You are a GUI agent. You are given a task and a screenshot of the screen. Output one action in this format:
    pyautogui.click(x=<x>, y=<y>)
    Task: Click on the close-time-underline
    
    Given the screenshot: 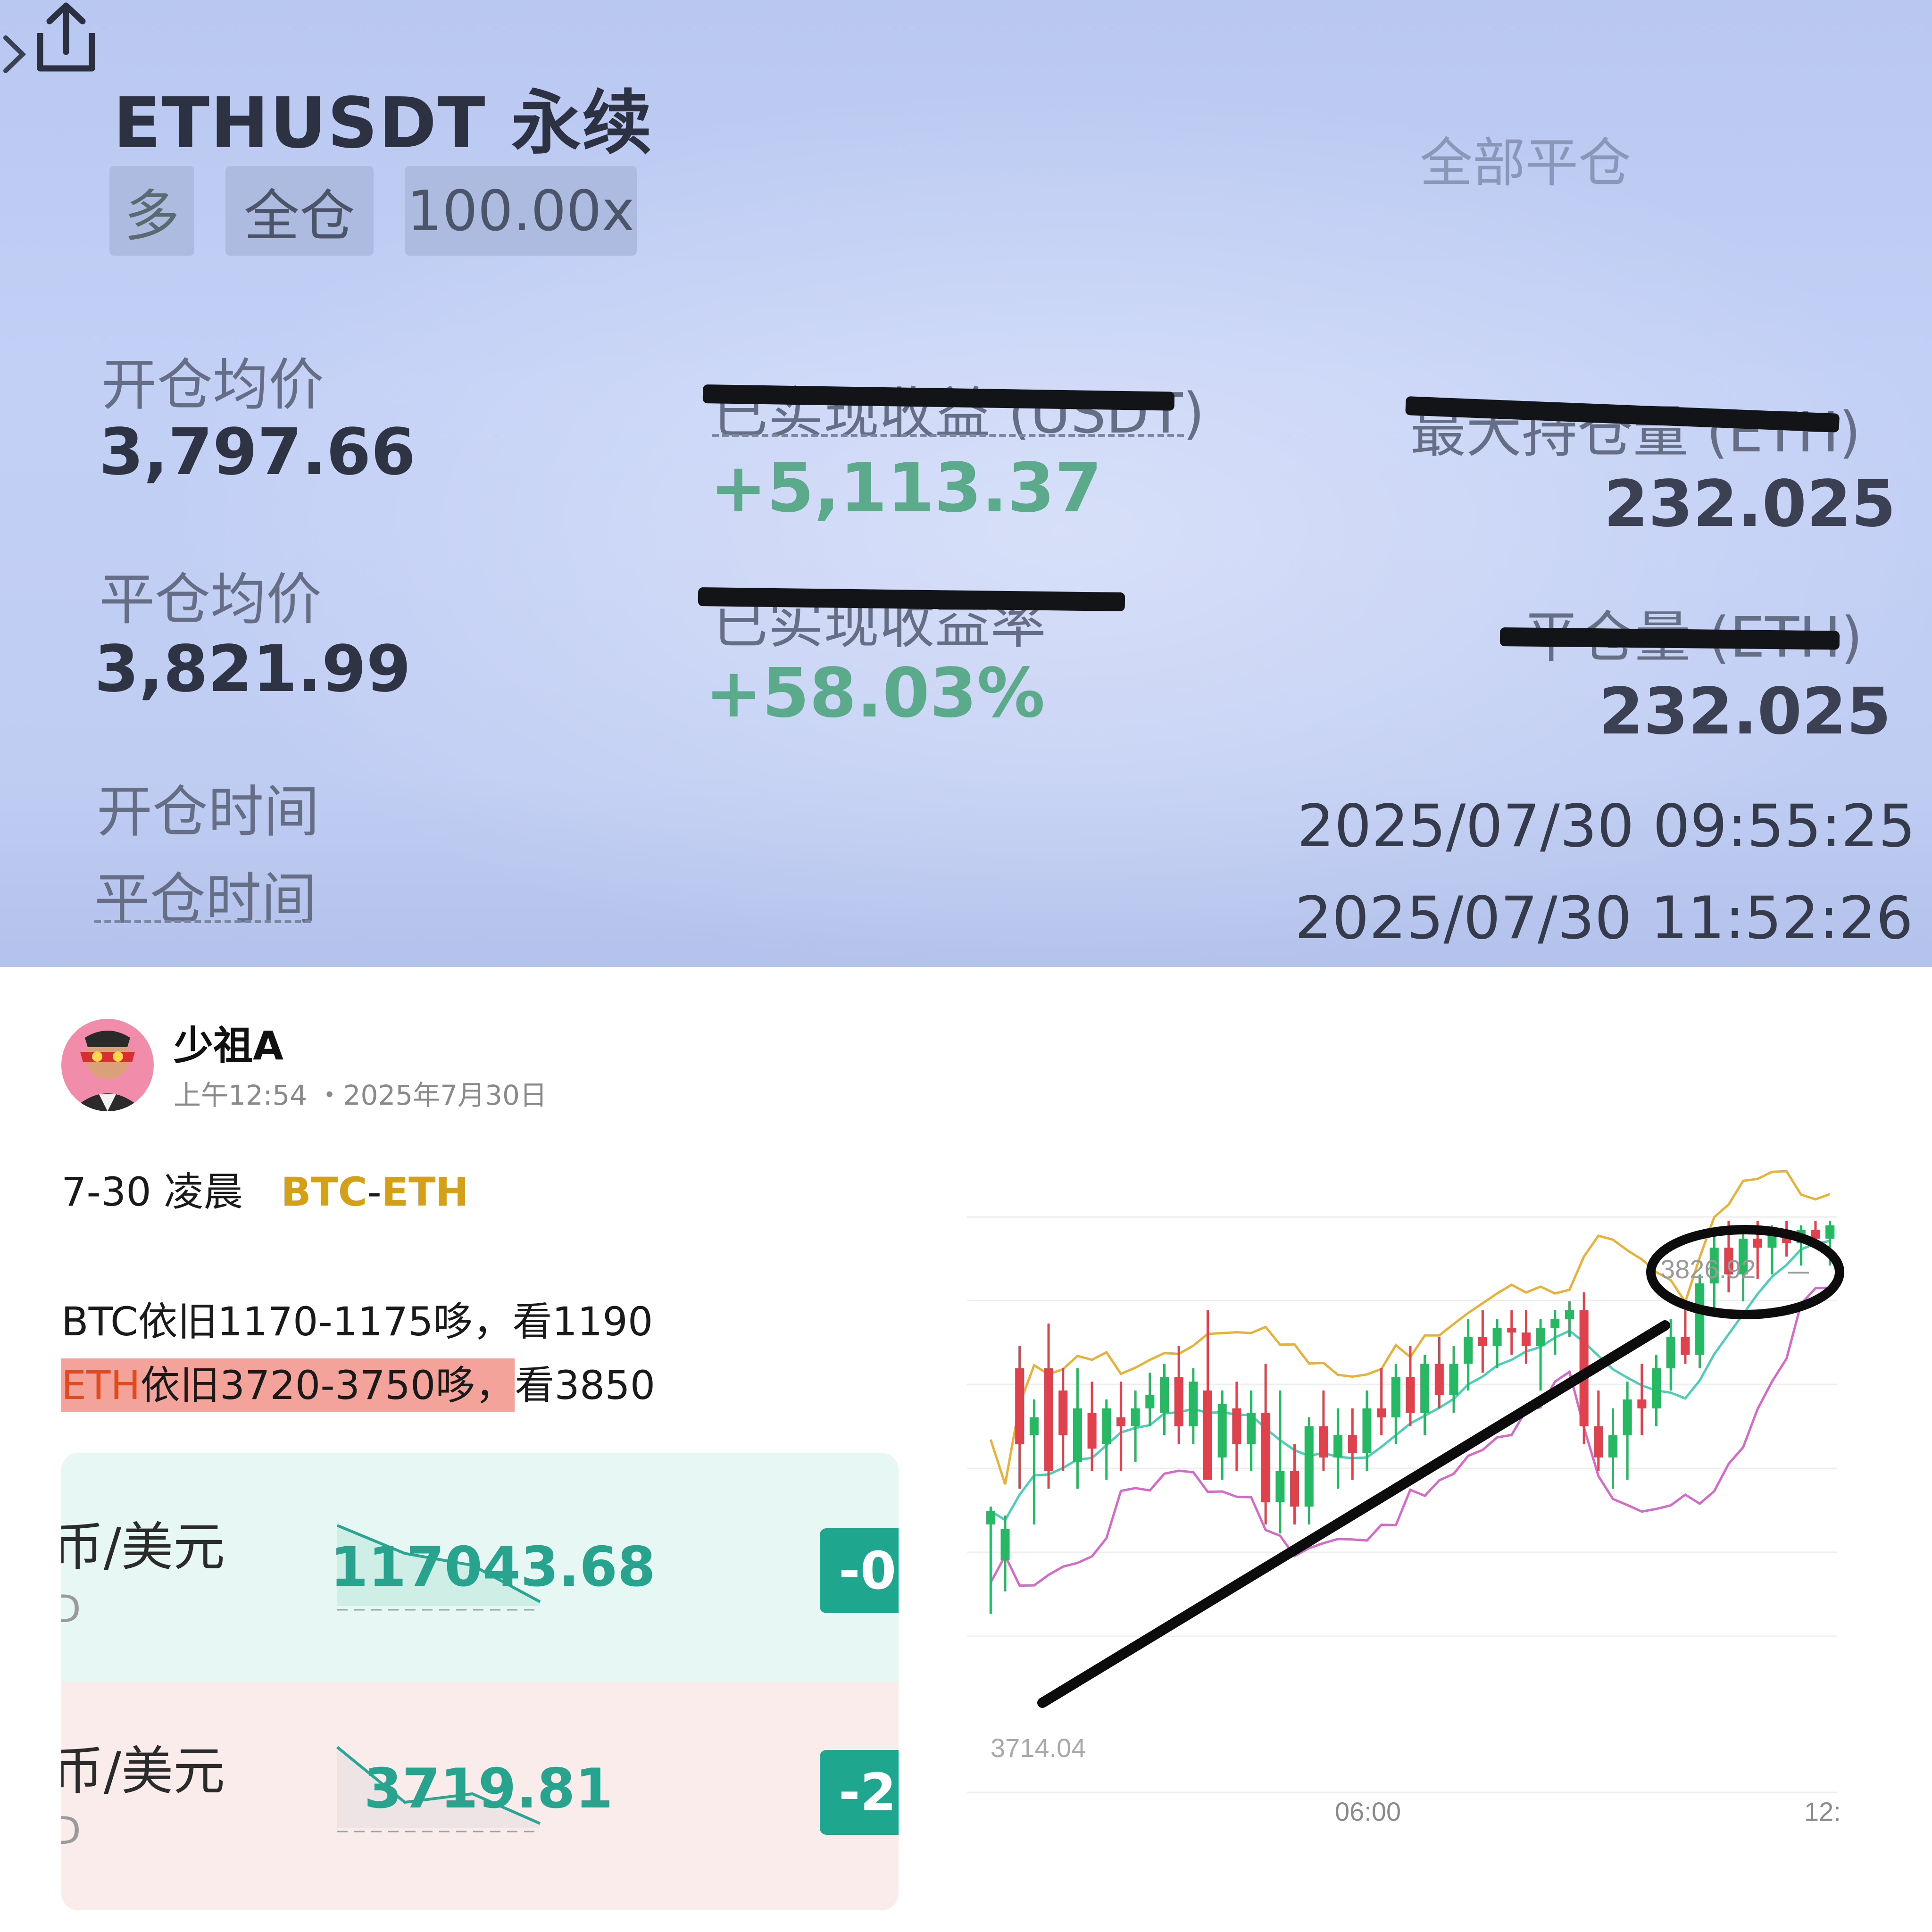 What is the action you would take?
    pyautogui.click(x=202, y=921)
    